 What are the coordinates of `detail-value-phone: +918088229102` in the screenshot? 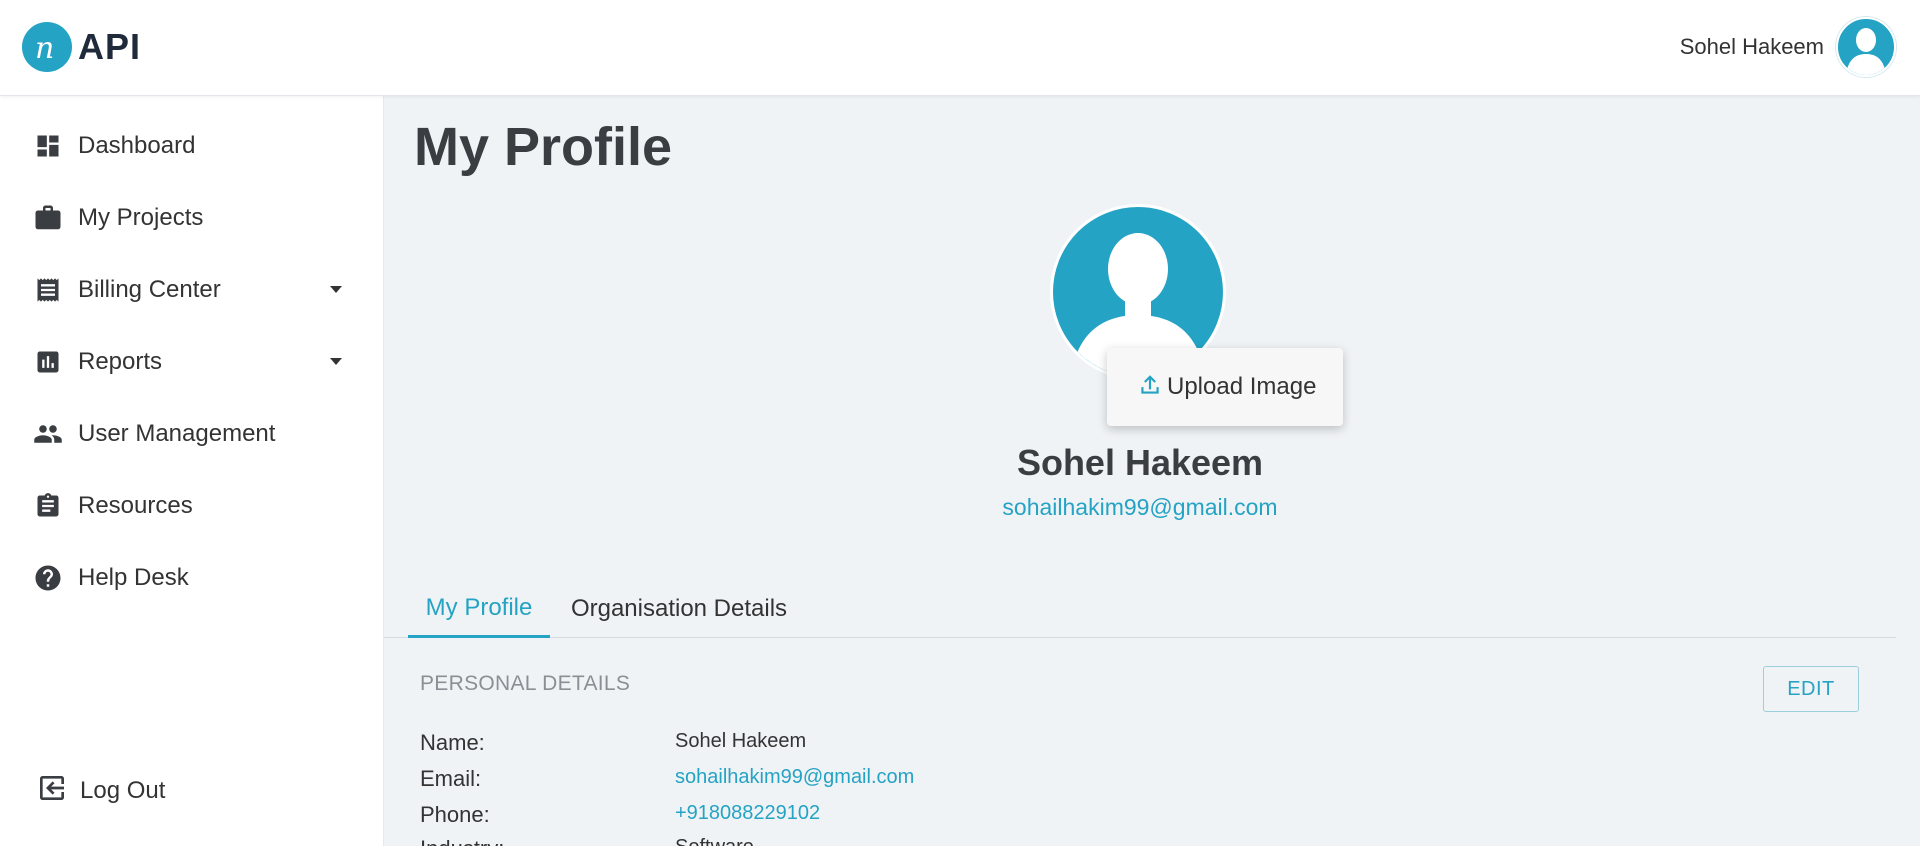 It's located at (747, 813).